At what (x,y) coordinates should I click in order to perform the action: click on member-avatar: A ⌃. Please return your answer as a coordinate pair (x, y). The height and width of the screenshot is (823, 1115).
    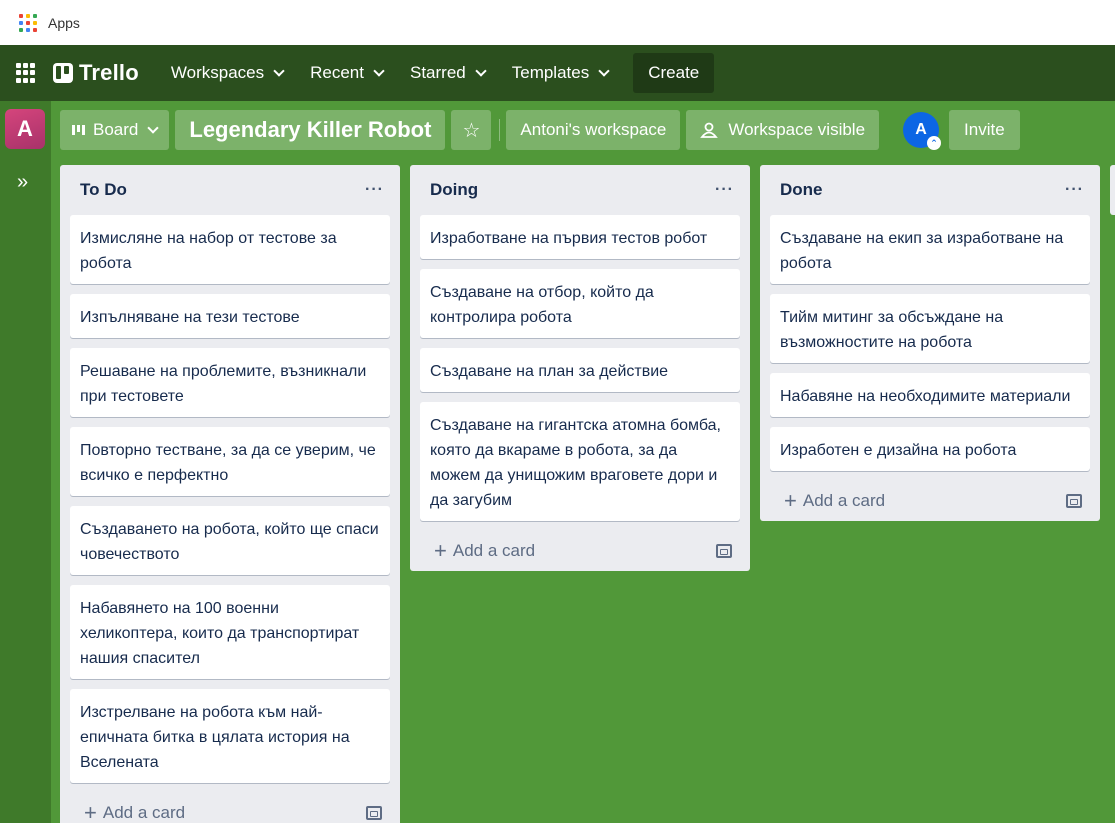
    Looking at the image, I should click on (922, 131).